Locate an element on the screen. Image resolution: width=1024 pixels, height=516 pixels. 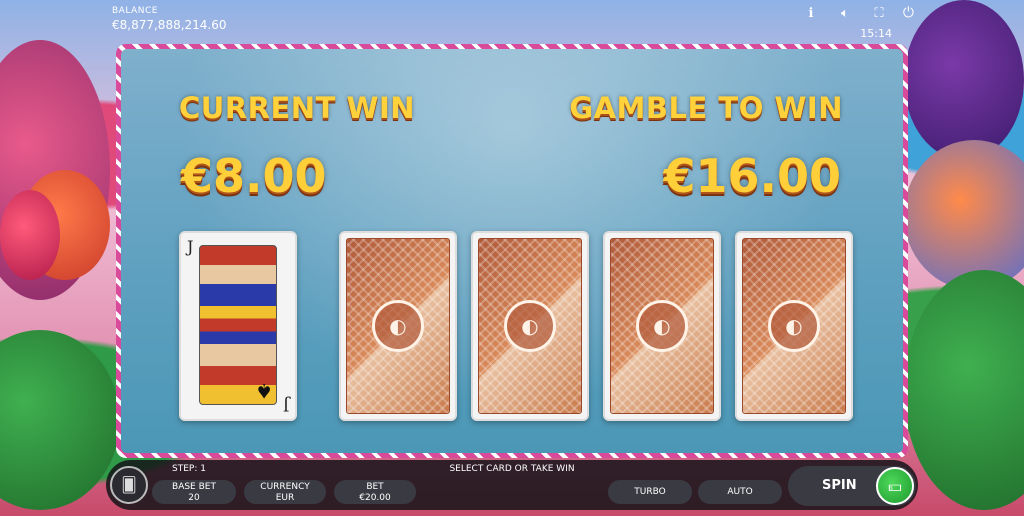
face-down-card-4: ◐ is located at coordinates (794, 326).